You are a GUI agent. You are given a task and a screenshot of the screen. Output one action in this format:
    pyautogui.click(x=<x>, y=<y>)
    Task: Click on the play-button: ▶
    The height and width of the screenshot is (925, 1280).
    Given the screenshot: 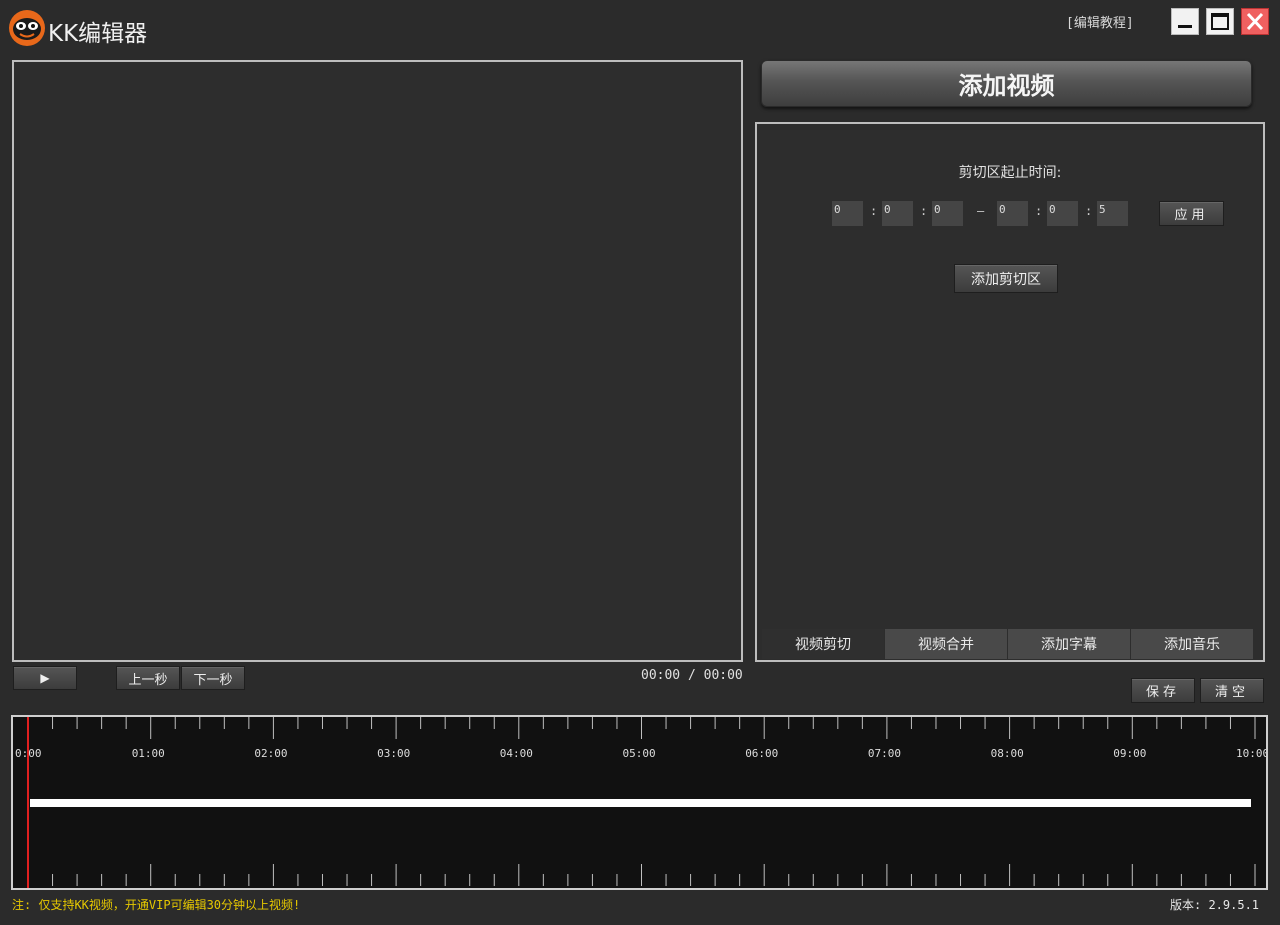 What is the action you would take?
    pyautogui.click(x=45, y=678)
    